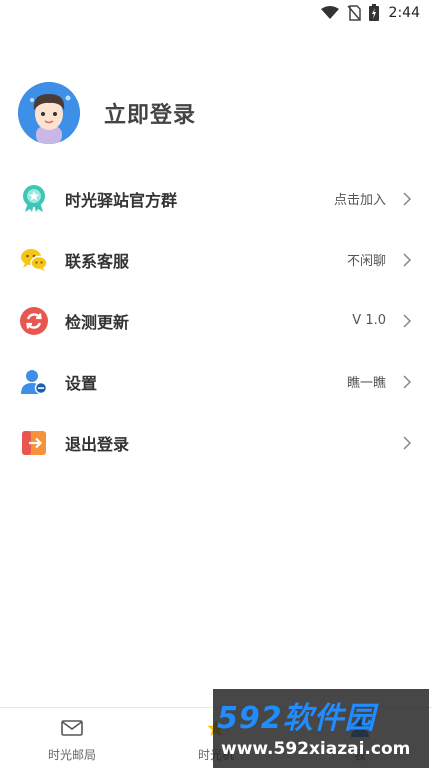  I want to click on profile-header: 立即登录, so click(107, 113).